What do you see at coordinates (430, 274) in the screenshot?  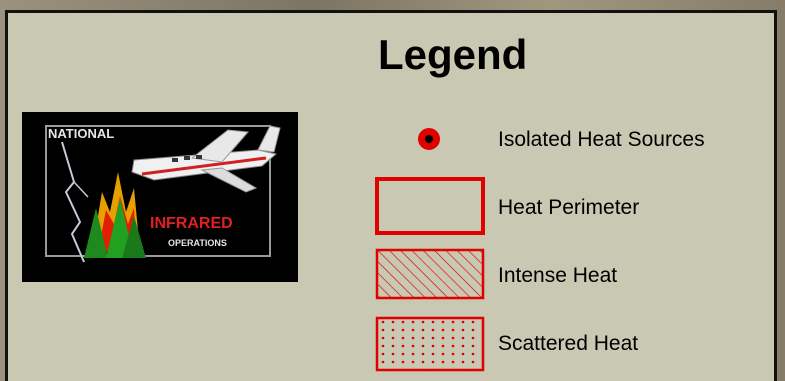 I see `intense-heat-symbol` at bounding box center [430, 274].